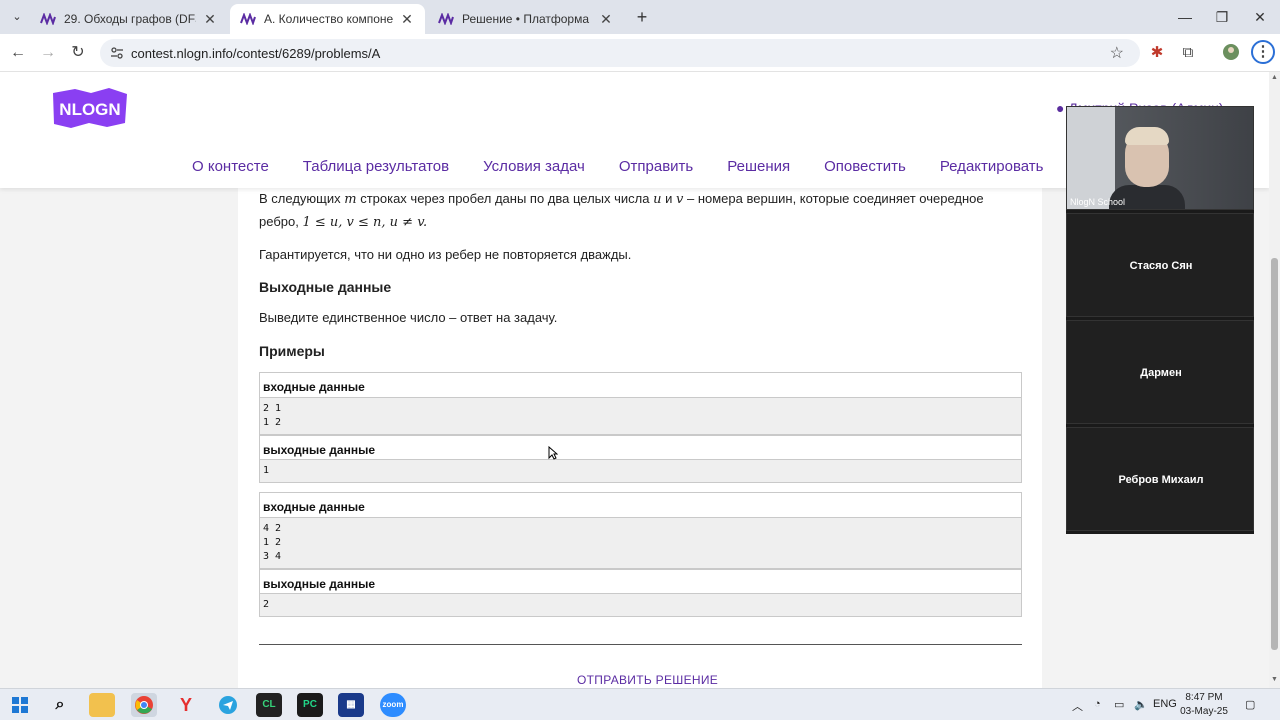  Describe the element at coordinates (1204, 711) in the screenshot. I see `clock-date: 03-May-25` at that location.